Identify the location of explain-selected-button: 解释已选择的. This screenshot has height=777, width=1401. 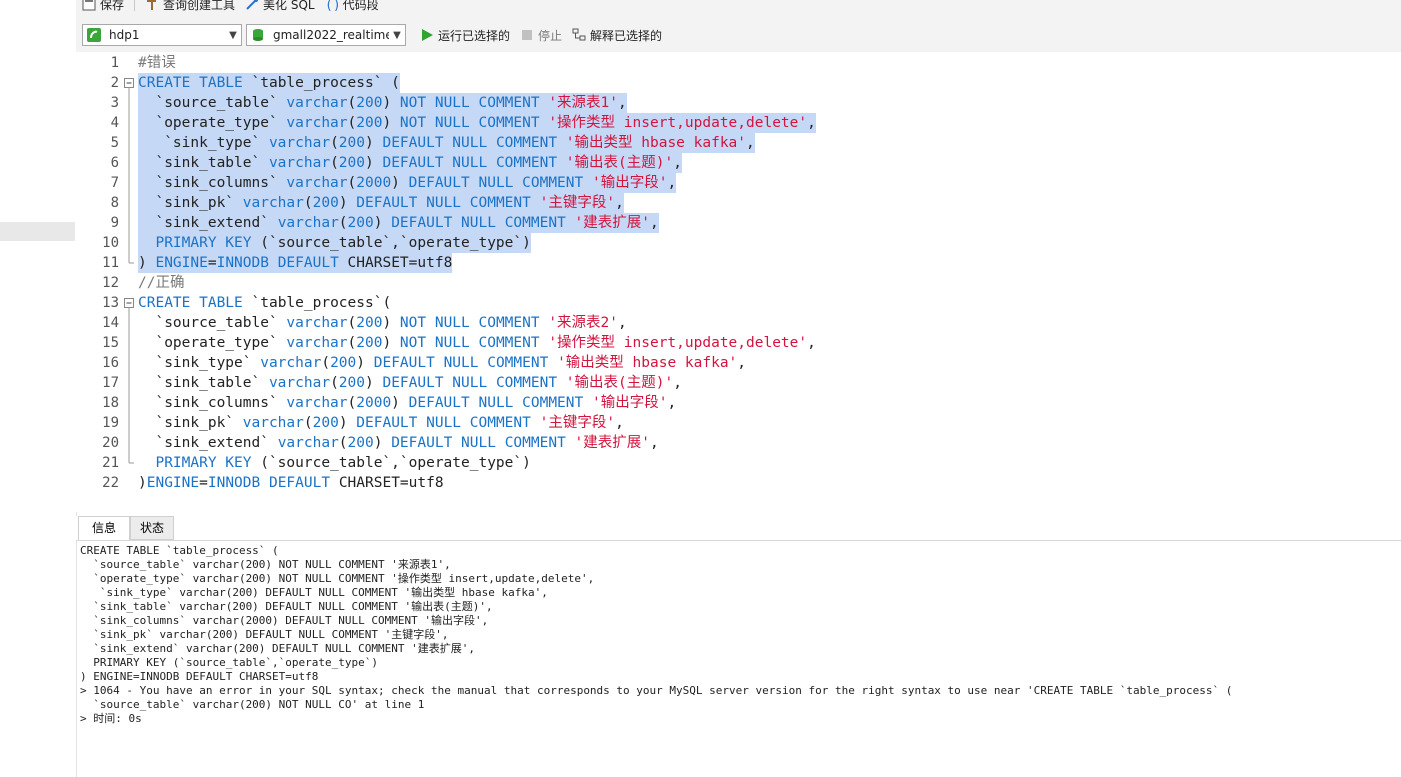
(617, 35).